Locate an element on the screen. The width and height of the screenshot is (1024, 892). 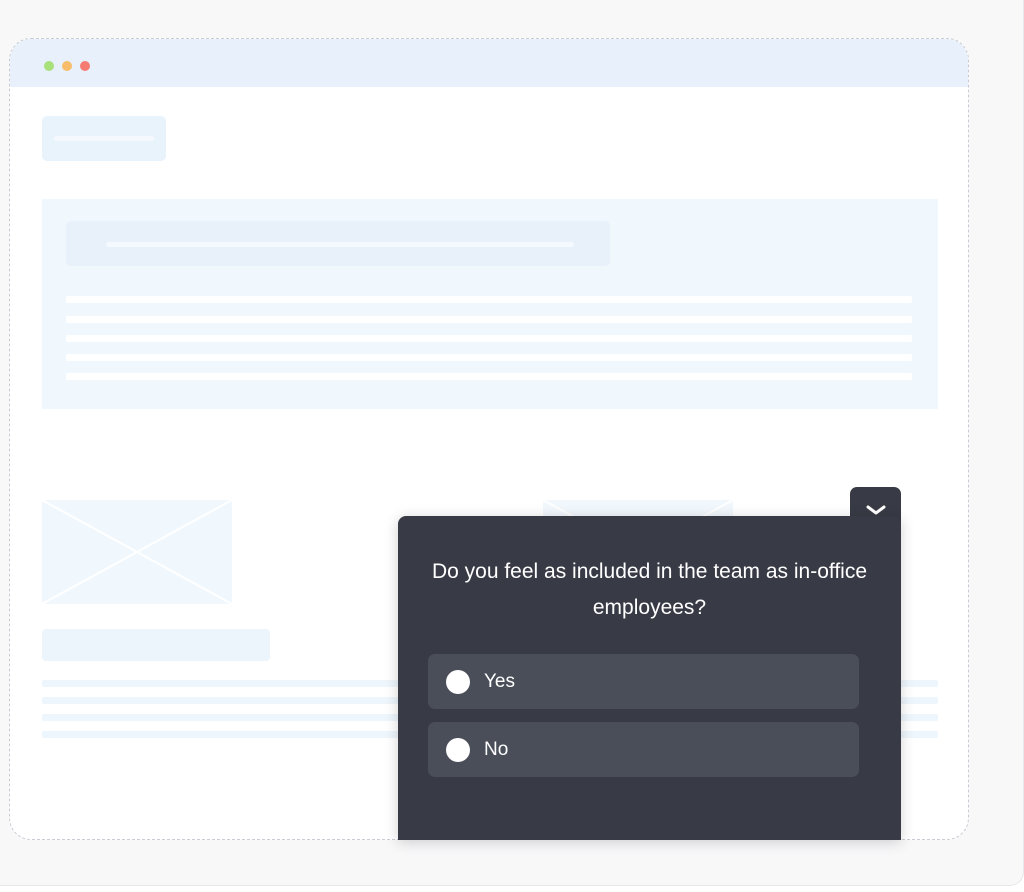
image-placeholder-icon is located at coordinates (137, 552).